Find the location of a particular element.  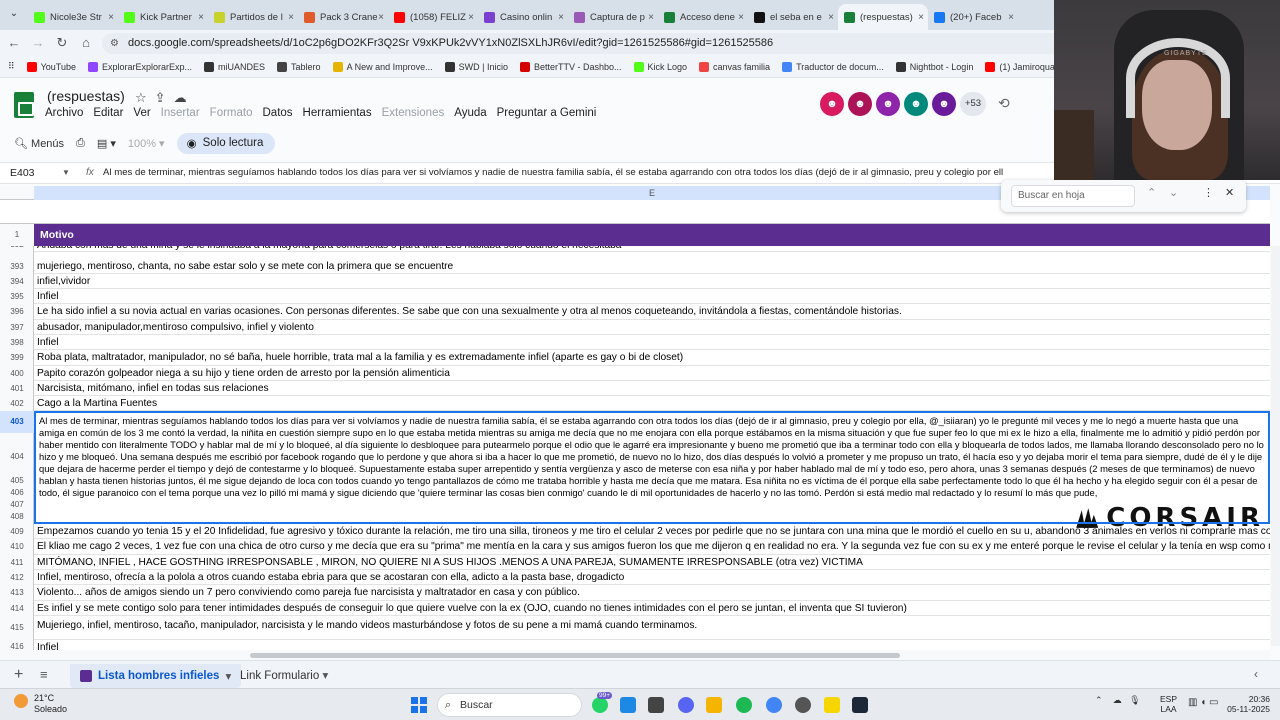

find-next-icon: ⌄ is located at coordinates (1173, 192).